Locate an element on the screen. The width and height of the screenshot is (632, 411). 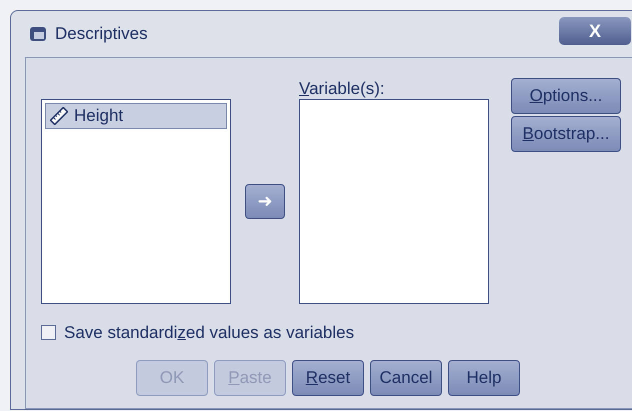
list-item: Height is located at coordinates (136, 116).